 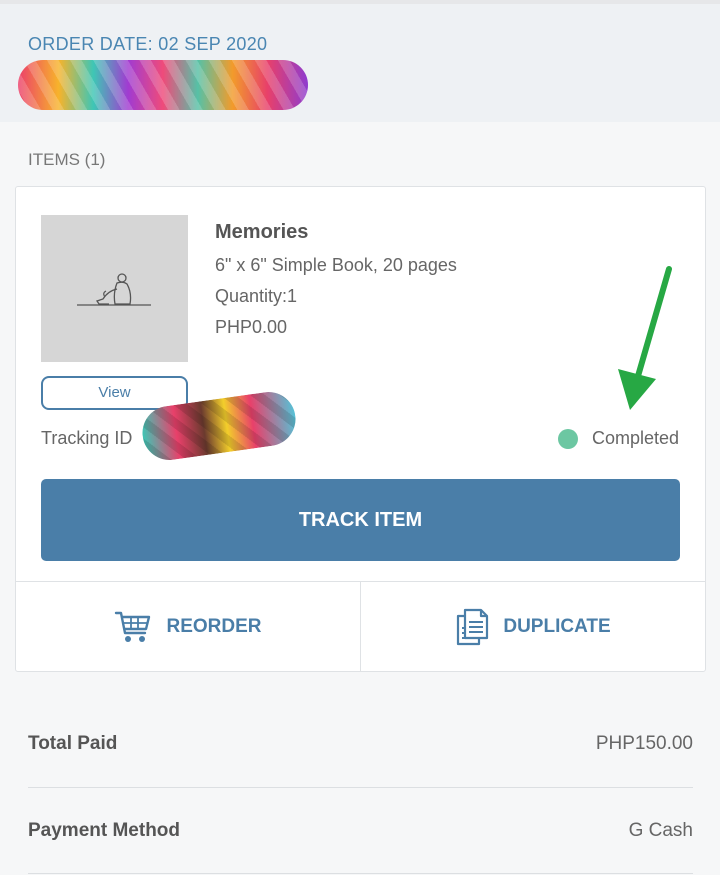 I want to click on sitting-person-icon, so click(x=114, y=289).